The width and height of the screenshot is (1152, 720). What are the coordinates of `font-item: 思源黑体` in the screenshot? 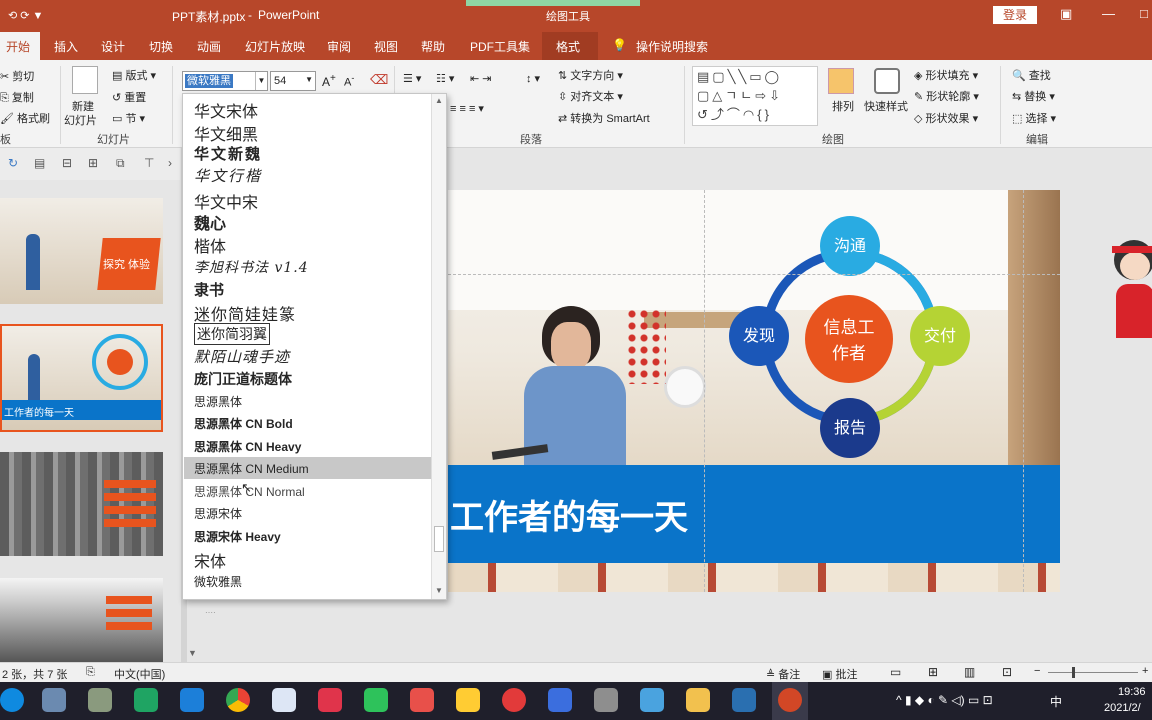 It's located at (218, 401).